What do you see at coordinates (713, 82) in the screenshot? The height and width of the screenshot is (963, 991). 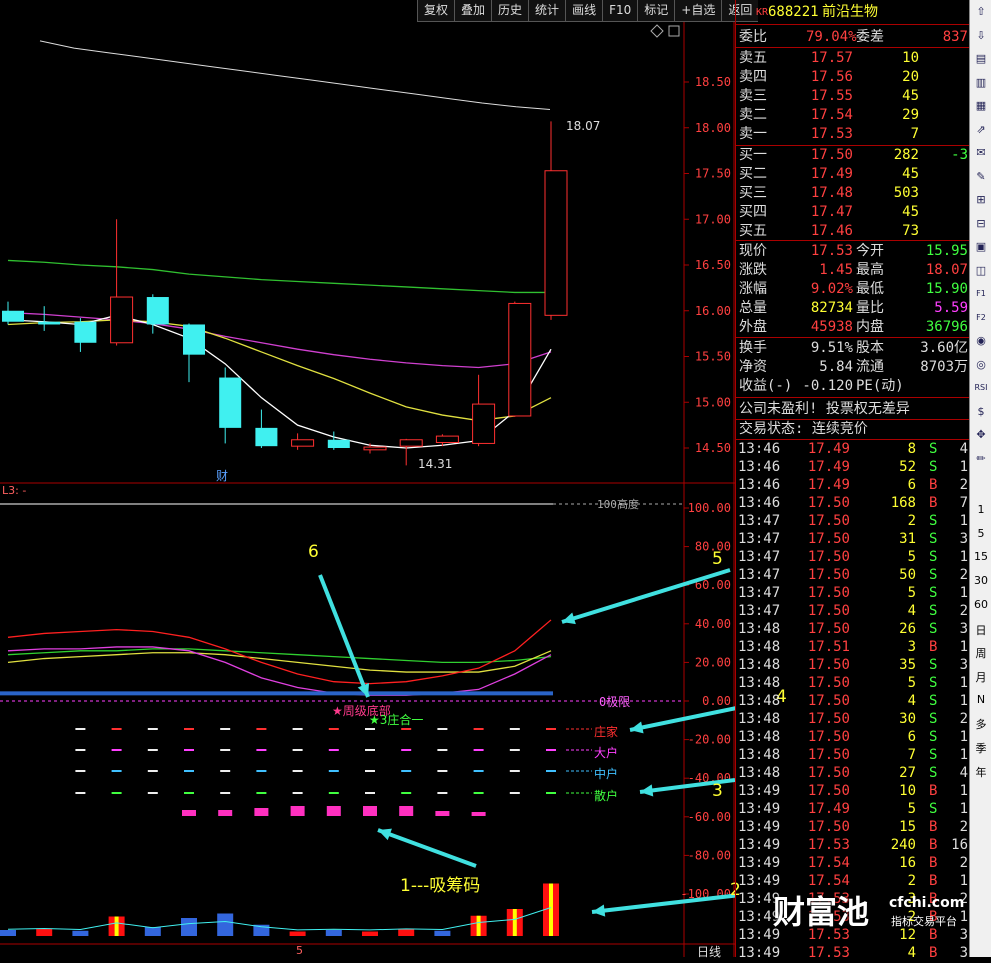 I see `main-ytick-label: 18.50` at bounding box center [713, 82].